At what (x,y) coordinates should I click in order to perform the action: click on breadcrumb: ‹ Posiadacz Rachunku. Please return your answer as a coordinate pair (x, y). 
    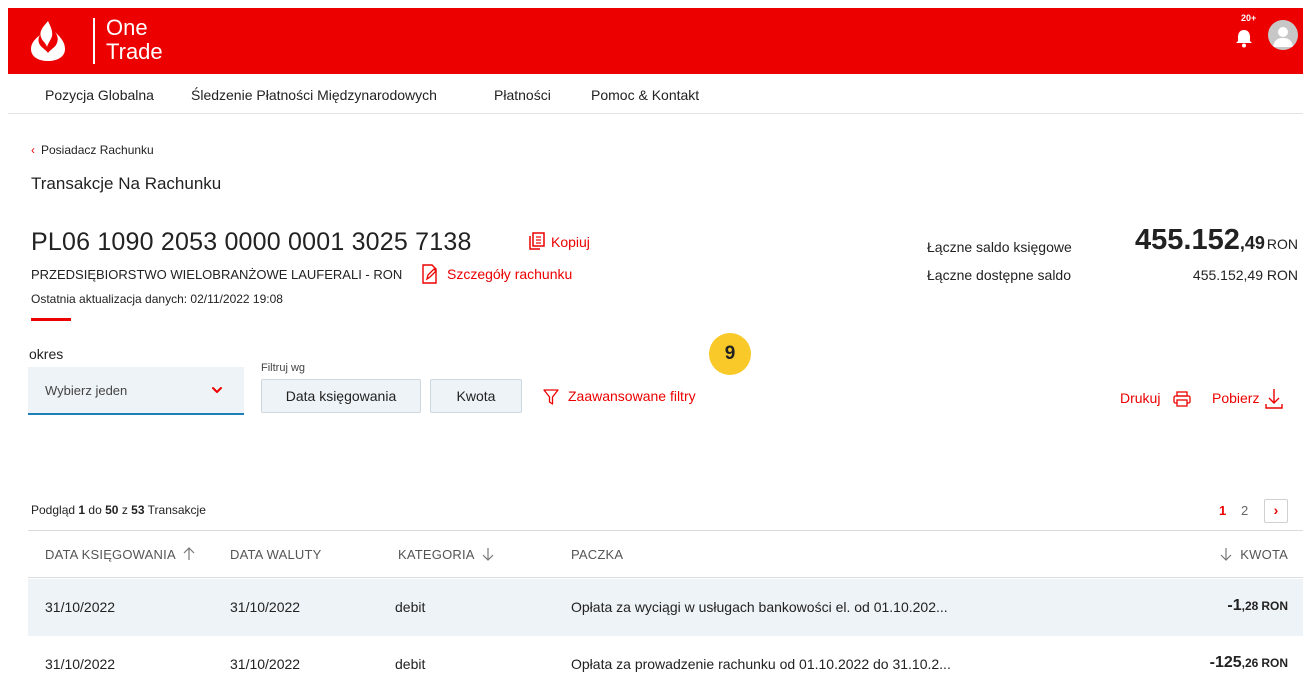
    Looking at the image, I should click on (92, 150).